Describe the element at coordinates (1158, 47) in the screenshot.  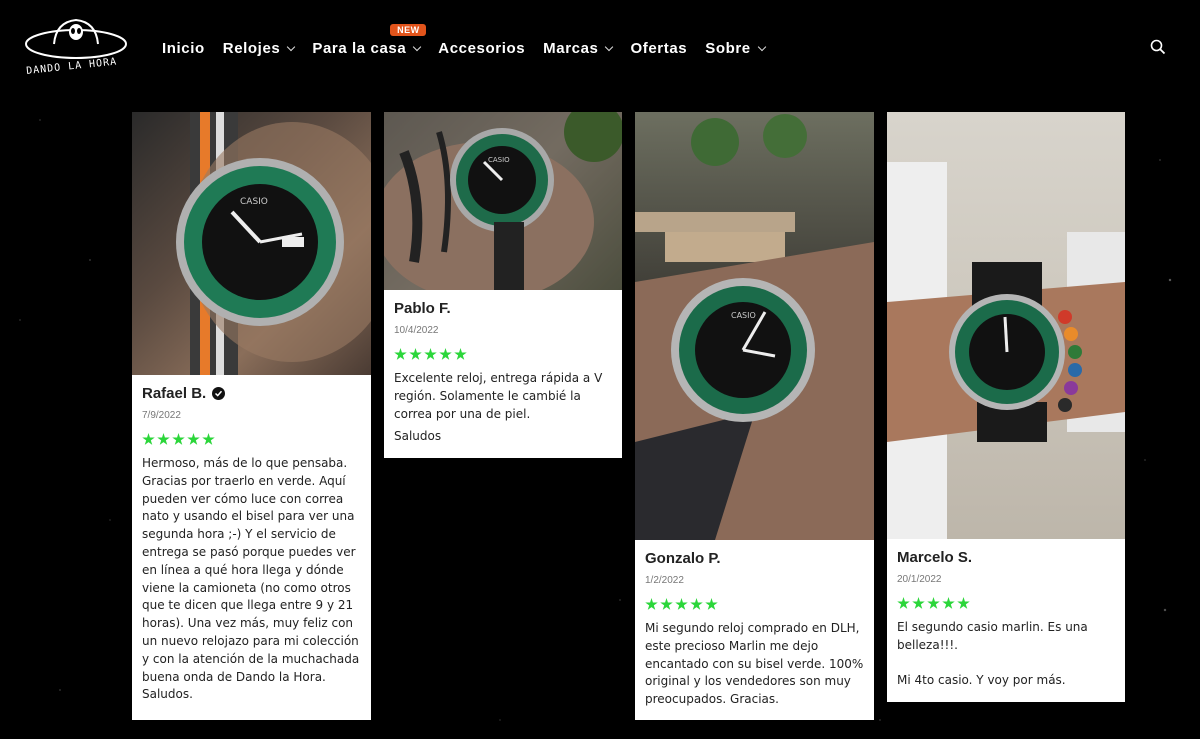
I see `search-icon` at that location.